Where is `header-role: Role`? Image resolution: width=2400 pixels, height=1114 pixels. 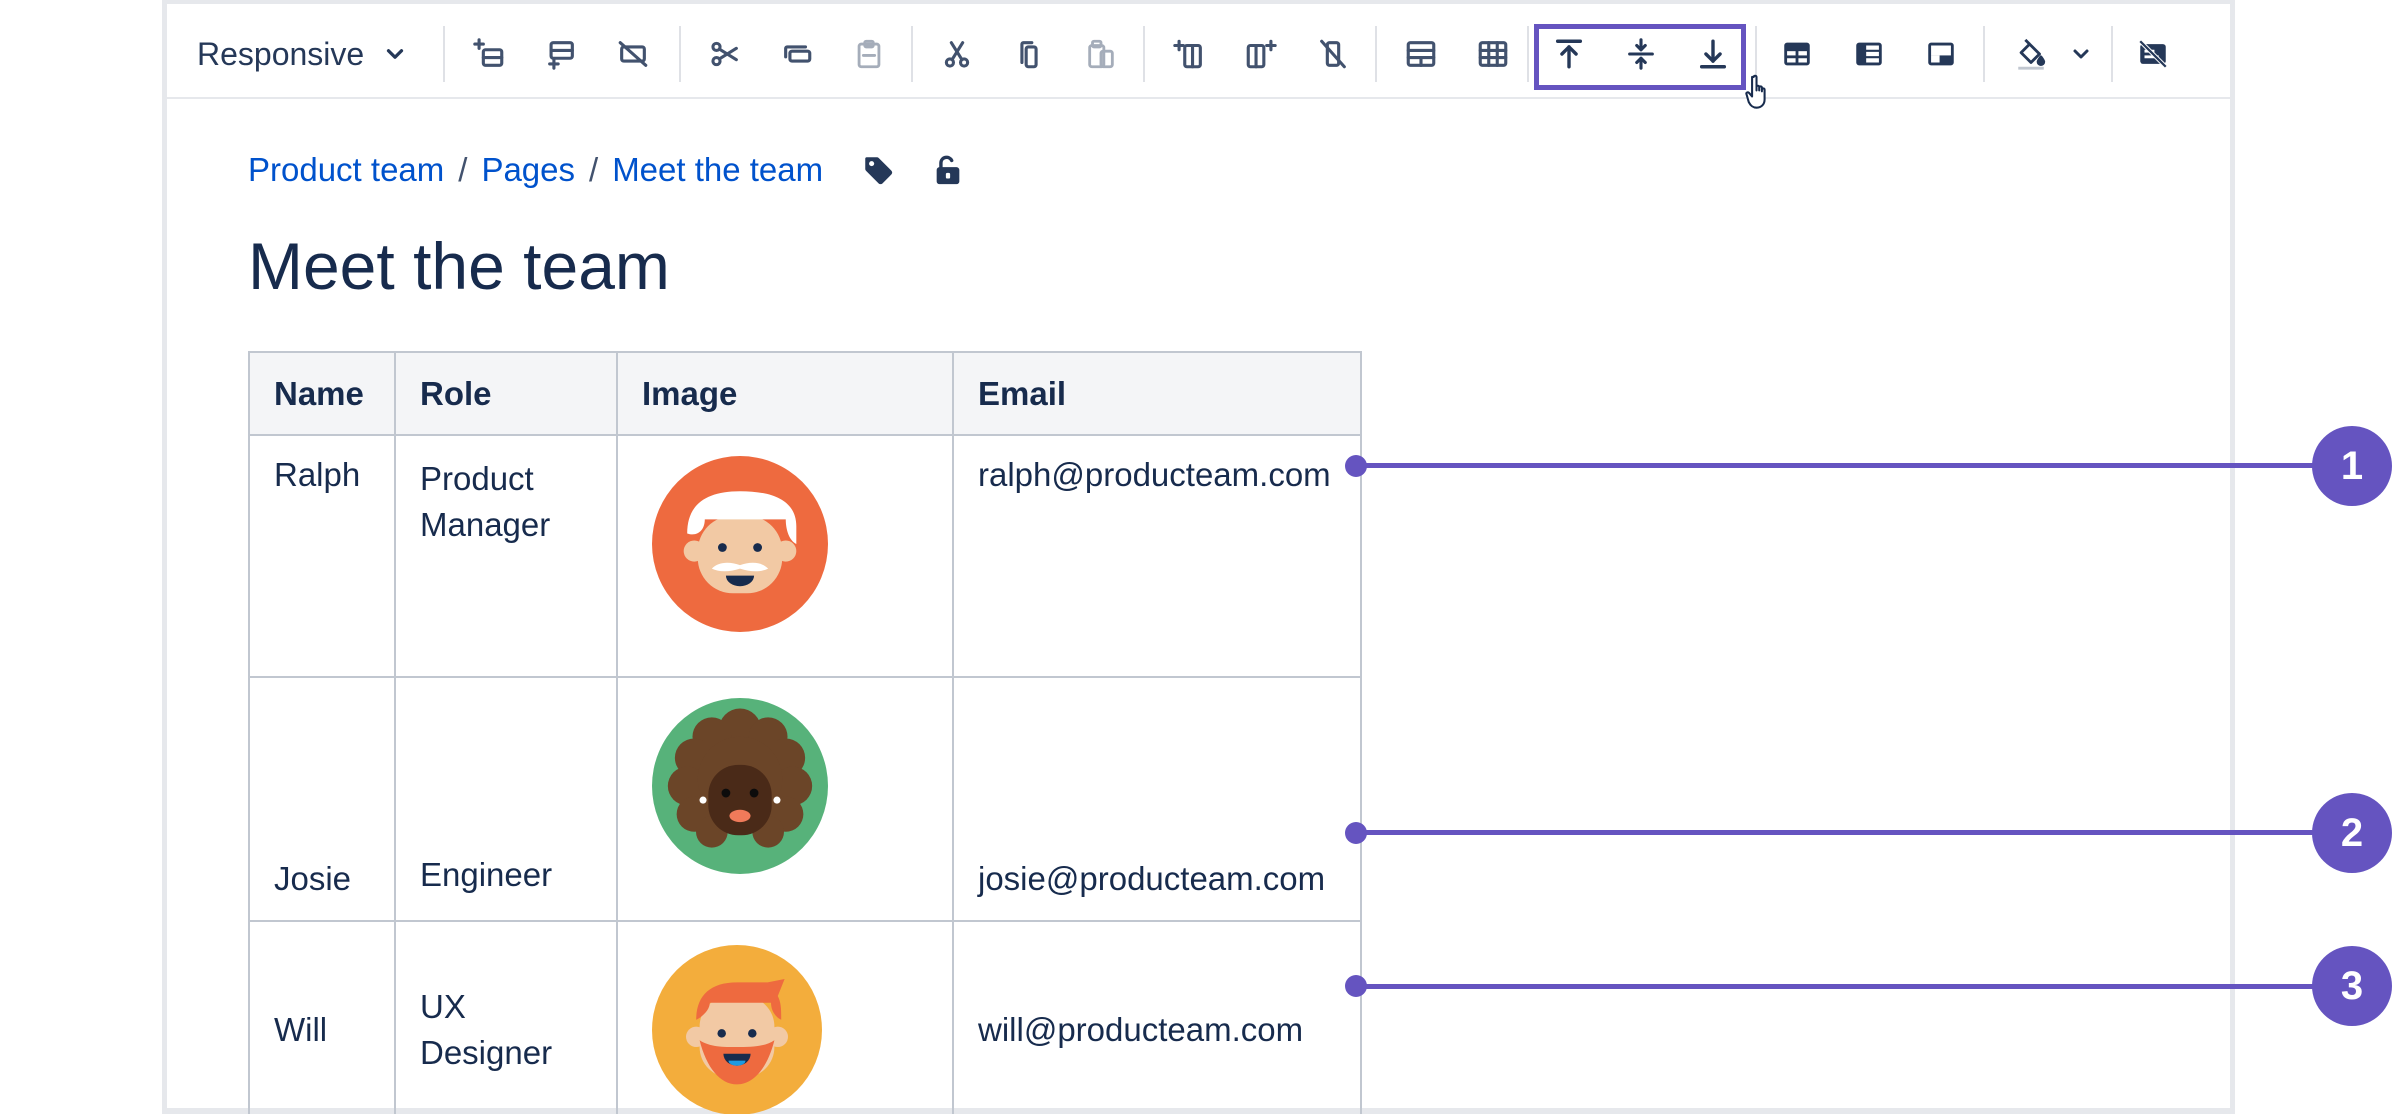 header-role: Role is located at coordinates (506, 393).